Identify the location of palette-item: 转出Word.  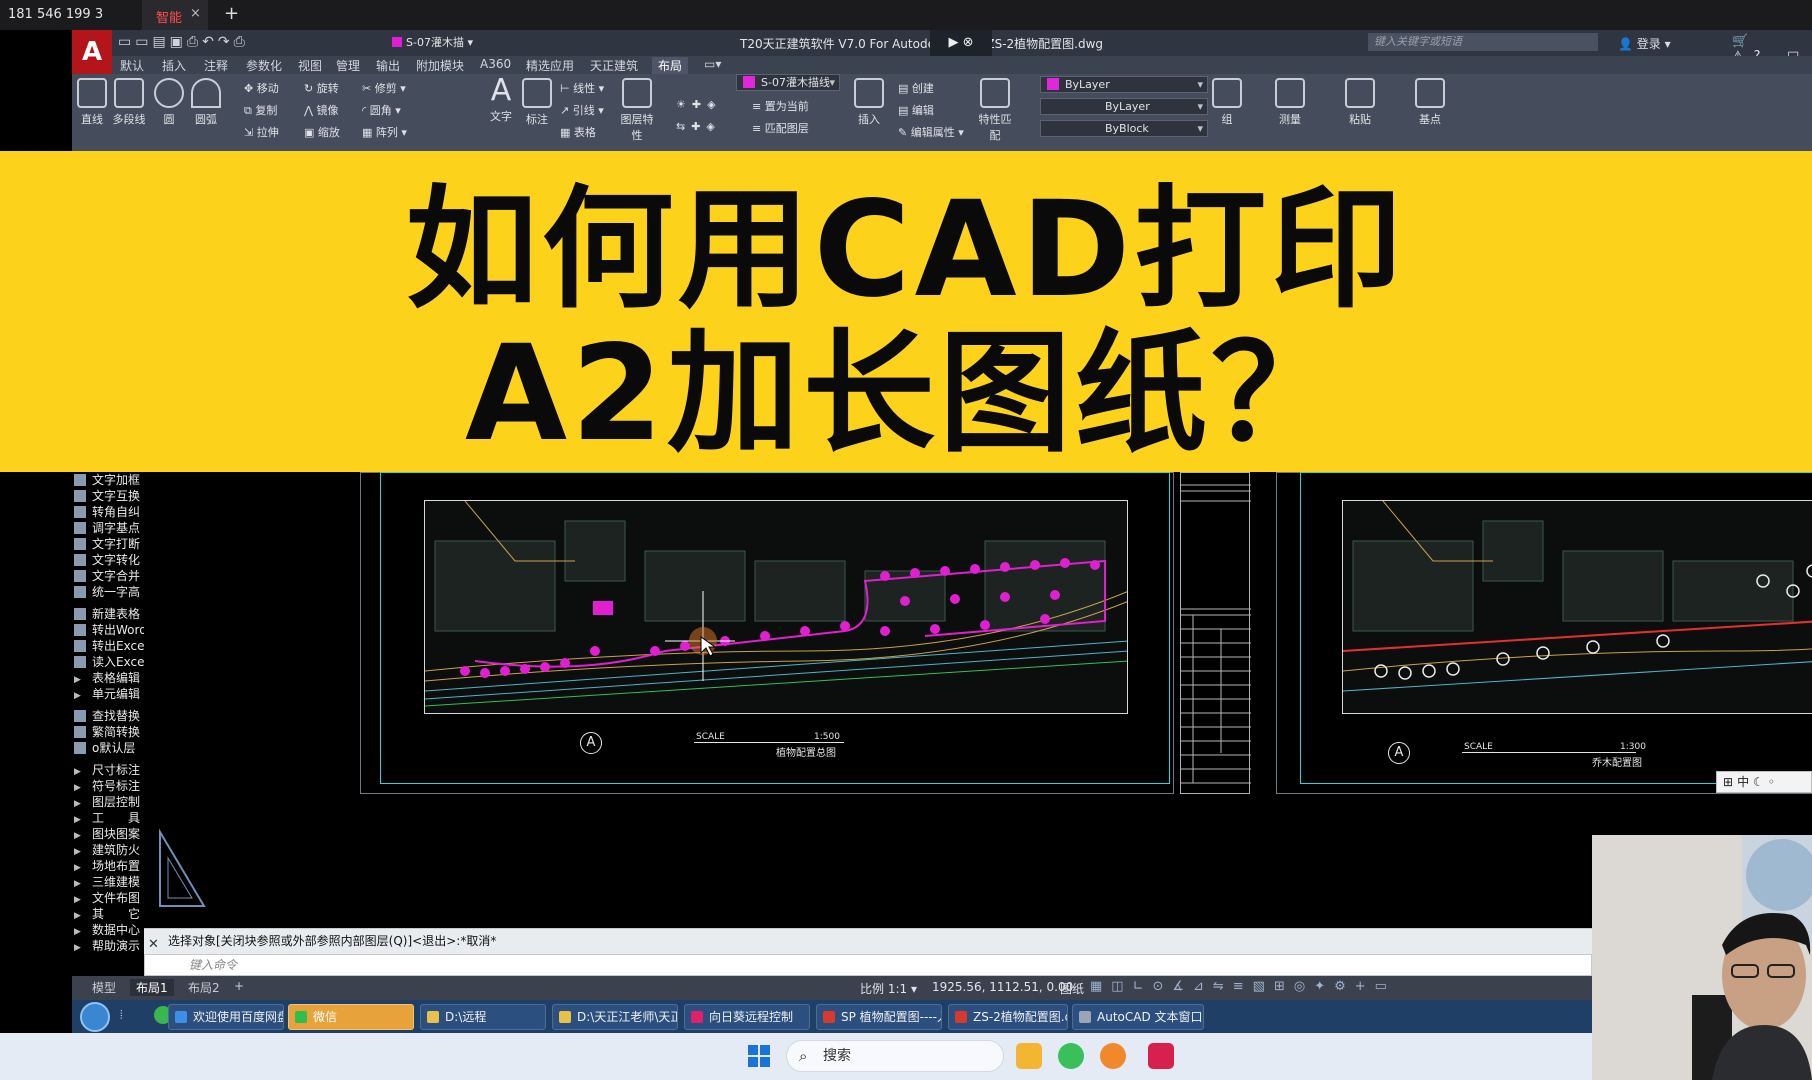
(110, 630).